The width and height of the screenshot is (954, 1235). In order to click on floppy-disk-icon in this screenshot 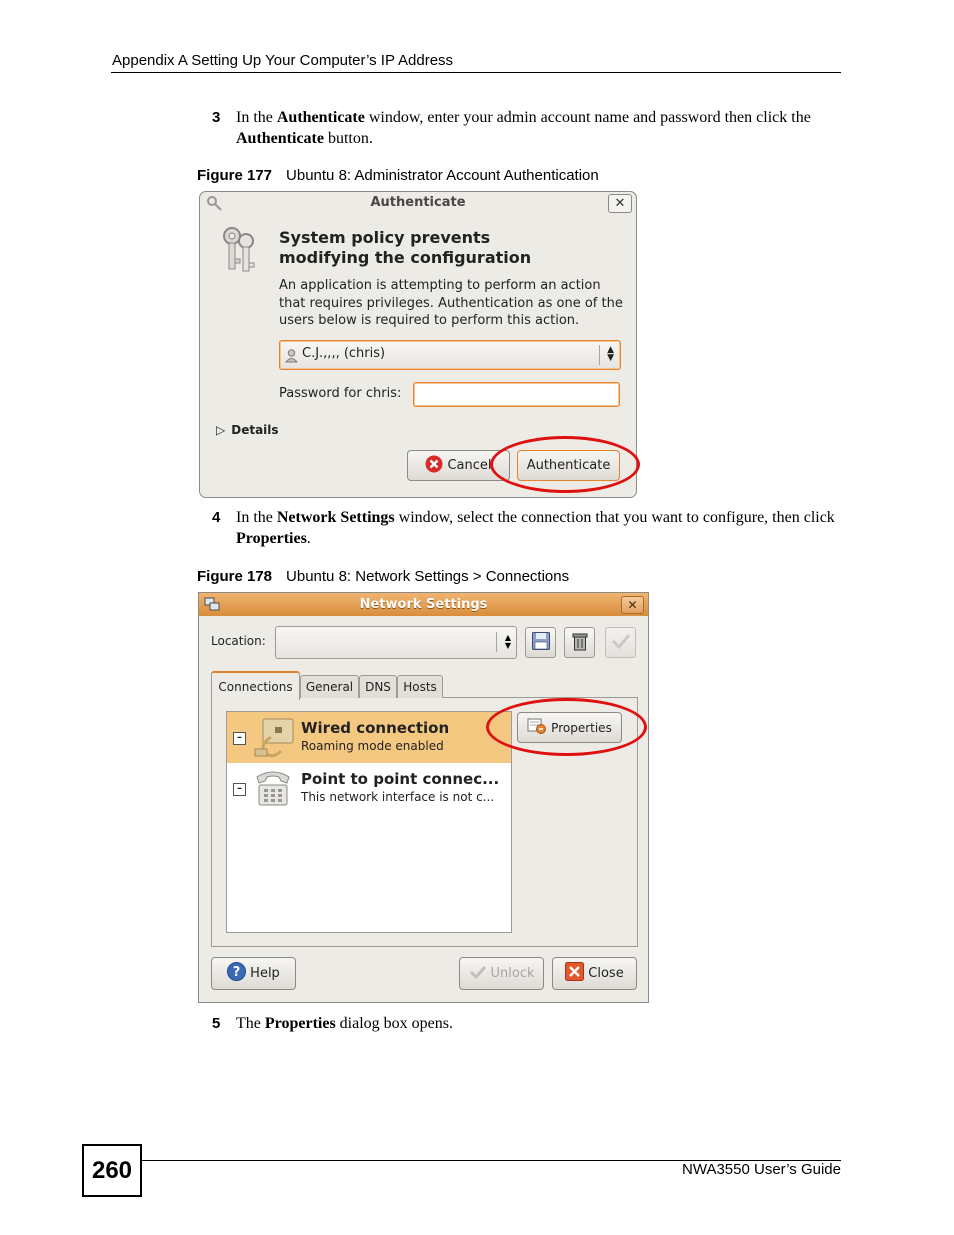, I will do `click(541, 643)`.